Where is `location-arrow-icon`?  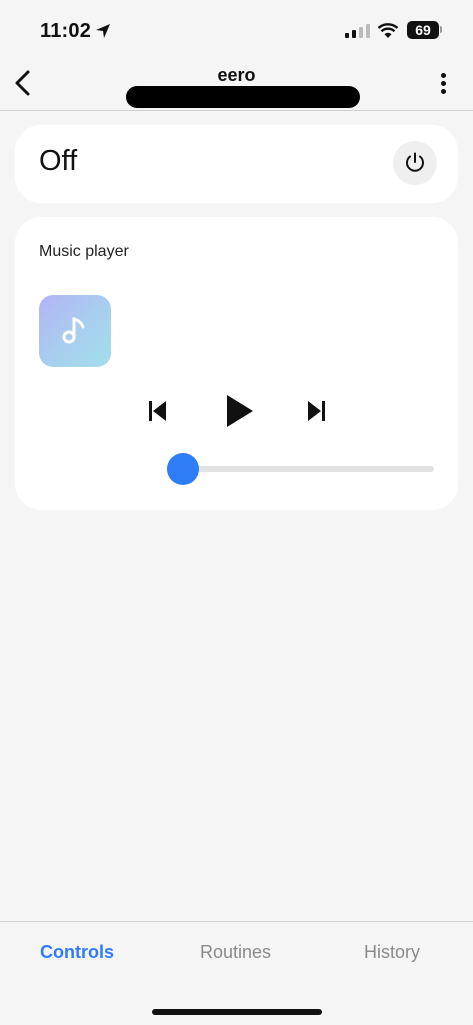
location-arrow-icon is located at coordinates (103, 31).